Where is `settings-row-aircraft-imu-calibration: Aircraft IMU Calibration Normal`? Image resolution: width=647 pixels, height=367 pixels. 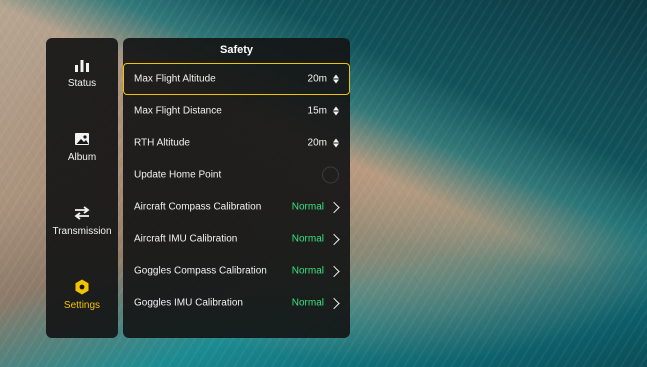
settings-row-aircraft-imu-calibration: Aircraft IMU Calibration Normal is located at coordinates (236, 239).